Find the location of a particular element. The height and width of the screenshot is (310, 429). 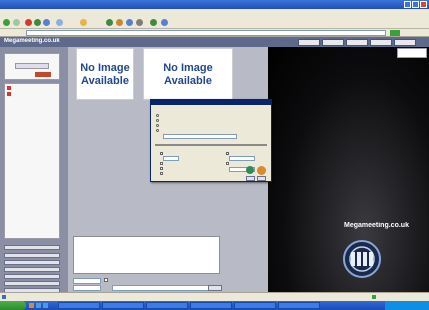

search-icon is located at coordinates (59, 22).